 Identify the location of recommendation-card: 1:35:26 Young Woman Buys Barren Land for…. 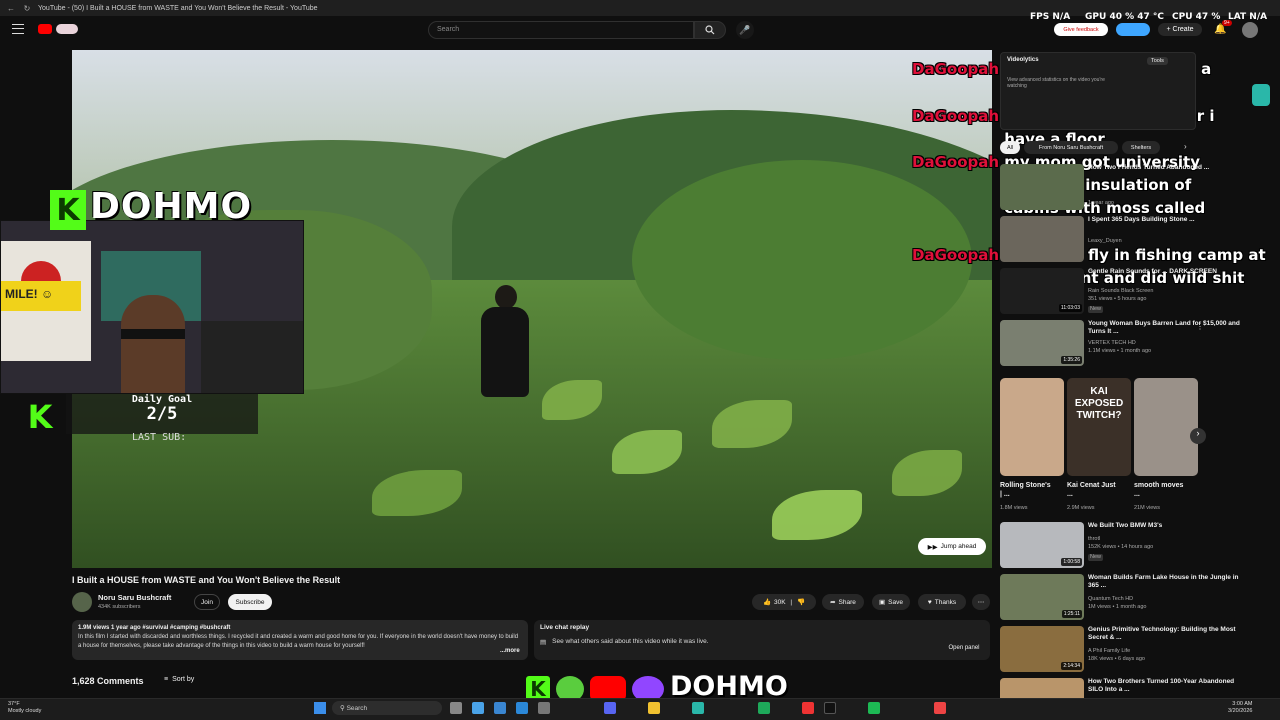
(1135, 344).